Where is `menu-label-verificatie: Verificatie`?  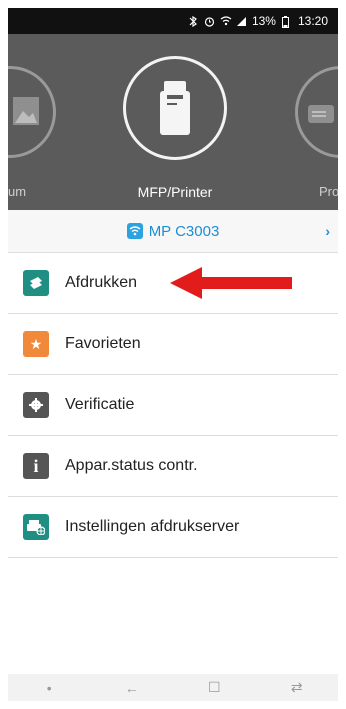
menu-label-verificatie: Verificatie is located at coordinates (100, 404).